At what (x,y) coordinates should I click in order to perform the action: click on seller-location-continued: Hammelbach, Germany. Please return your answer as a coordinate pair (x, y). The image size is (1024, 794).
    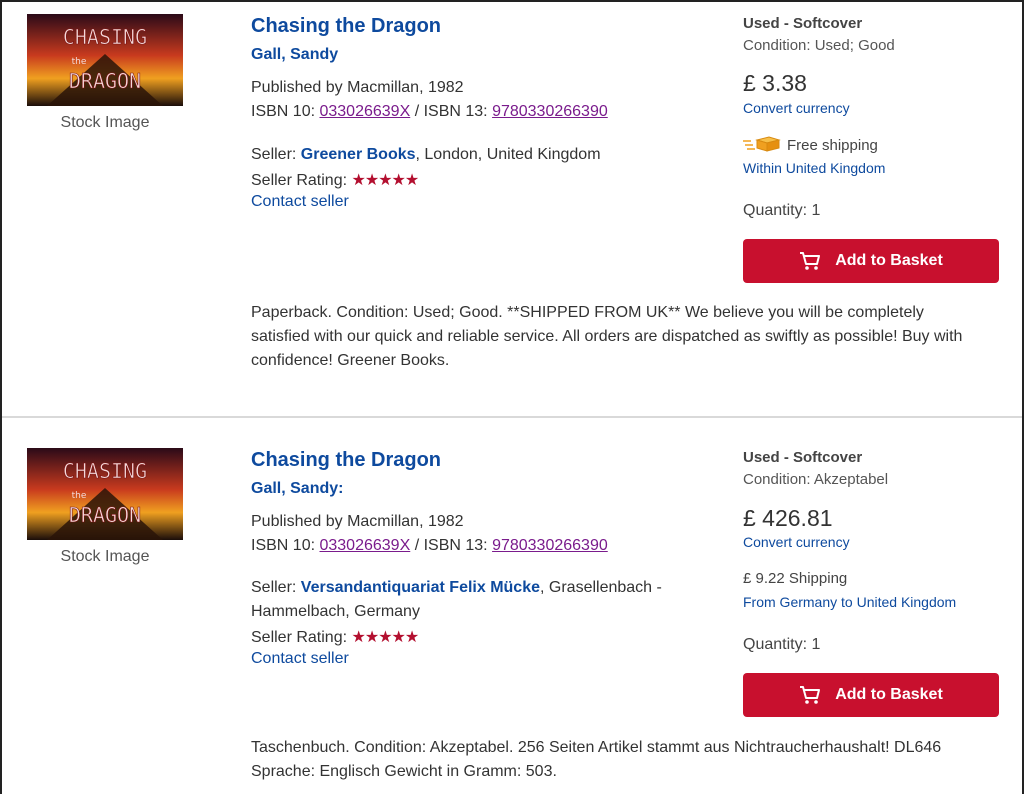
    Looking at the image, I should click on (335, 611).